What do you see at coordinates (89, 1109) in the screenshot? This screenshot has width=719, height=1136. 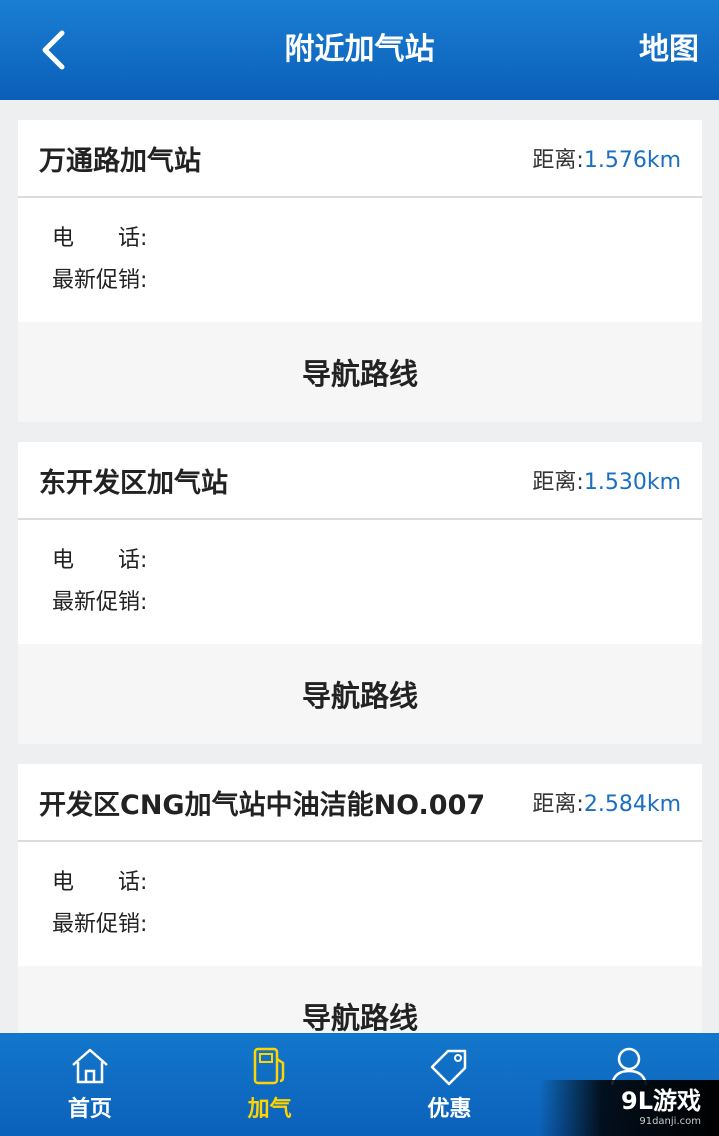 I see `tab-home-label: 首页` at bounding box center [89, 1109].